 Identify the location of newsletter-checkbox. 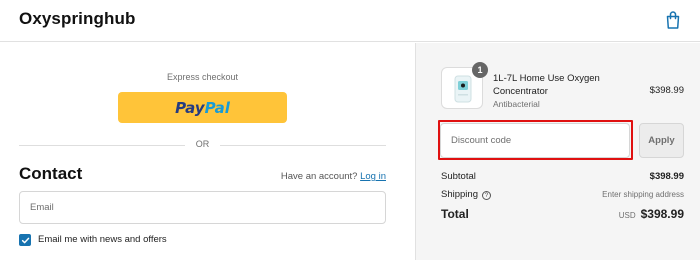
(25, 240).